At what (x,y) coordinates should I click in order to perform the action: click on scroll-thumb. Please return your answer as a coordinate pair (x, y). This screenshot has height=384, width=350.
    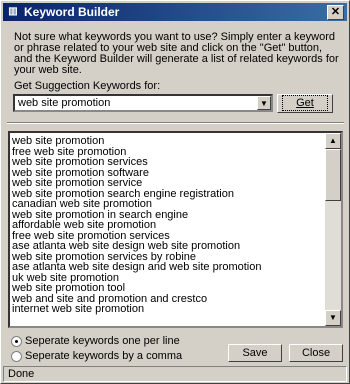
    Looking at the image, I should click on (333, 175).